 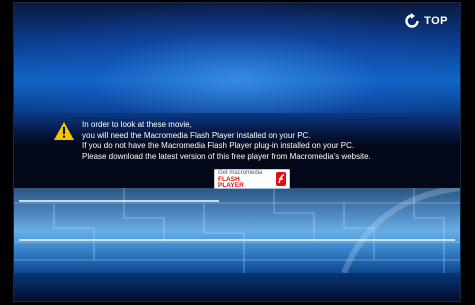 What do you see at coordinates (436, 21) in the screenshot?
I see `top-button-label: TOP` at bounding box center [436, 21].